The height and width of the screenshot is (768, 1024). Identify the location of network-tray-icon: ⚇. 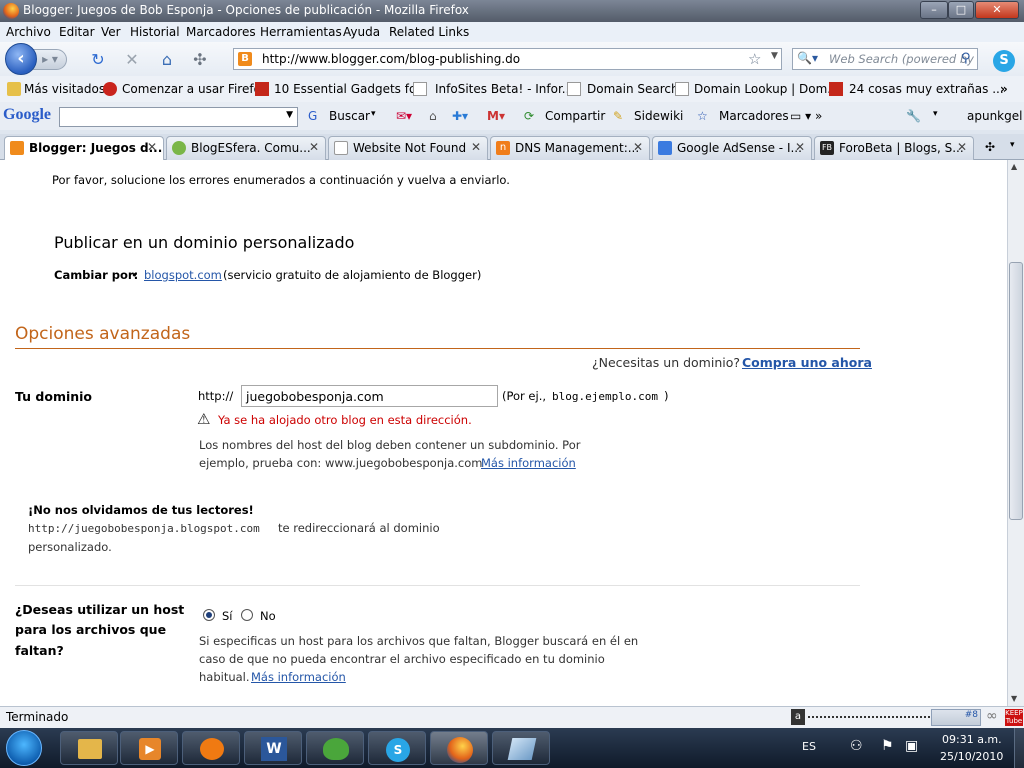
(856, 746).